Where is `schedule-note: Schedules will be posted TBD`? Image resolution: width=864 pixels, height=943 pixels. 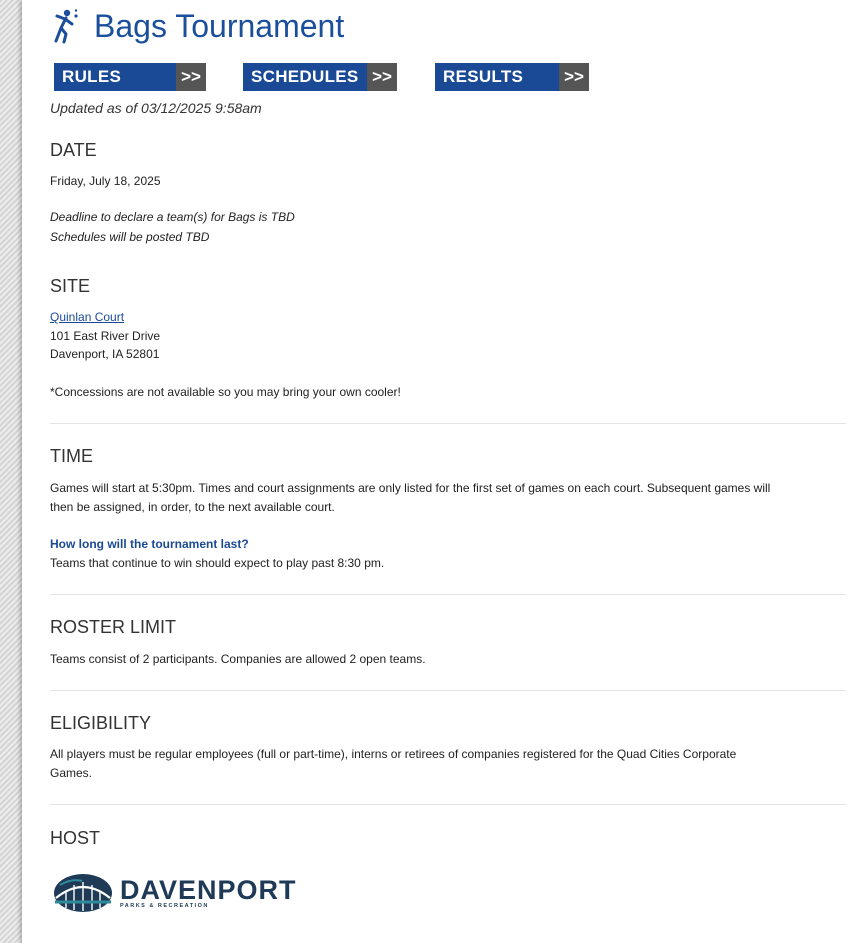
schedule-note: Schedules will be posted TBD is located at coordinates (130, 237).